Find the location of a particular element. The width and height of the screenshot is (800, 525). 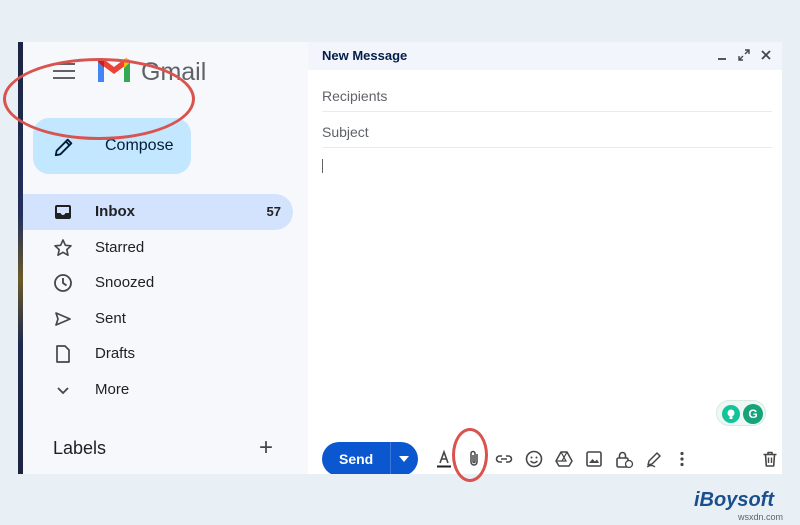

sidebar-item-inbox: Inbox 57 is located at coordinates (158, 212).